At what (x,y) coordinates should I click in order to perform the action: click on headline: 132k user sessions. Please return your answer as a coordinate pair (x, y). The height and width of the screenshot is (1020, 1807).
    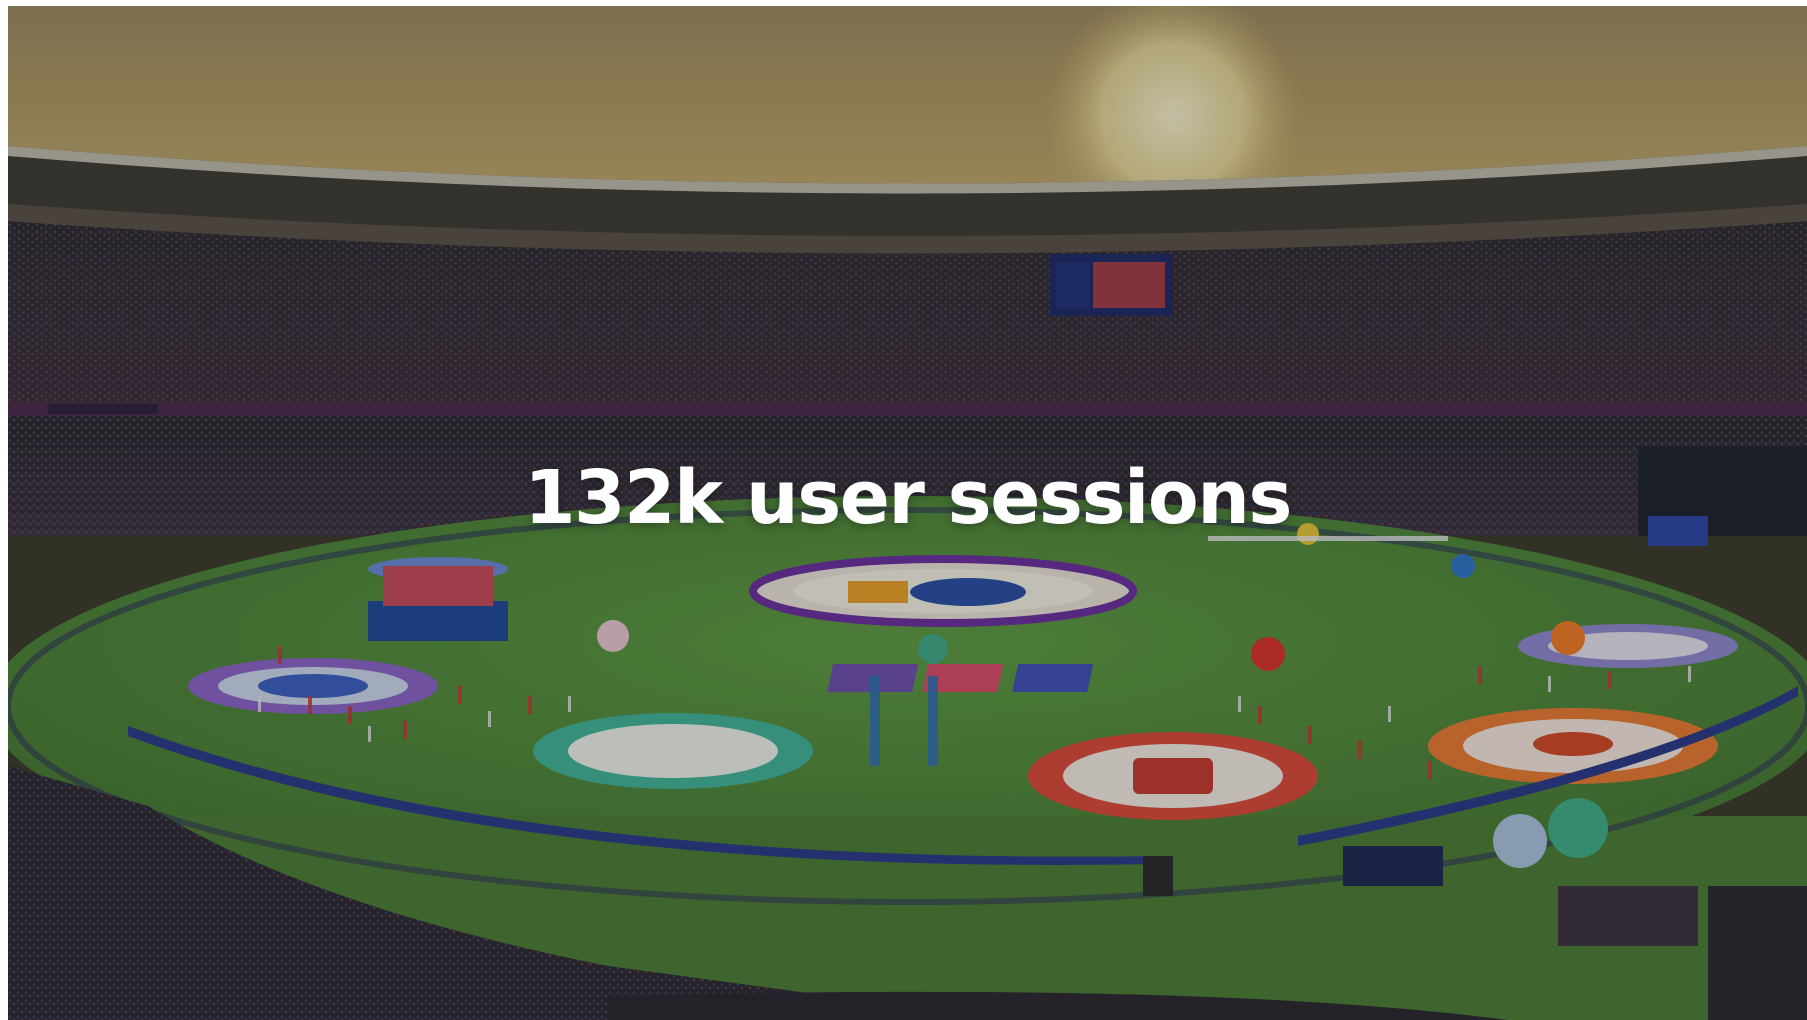
    Looking at the image, I should click on (908, 498).